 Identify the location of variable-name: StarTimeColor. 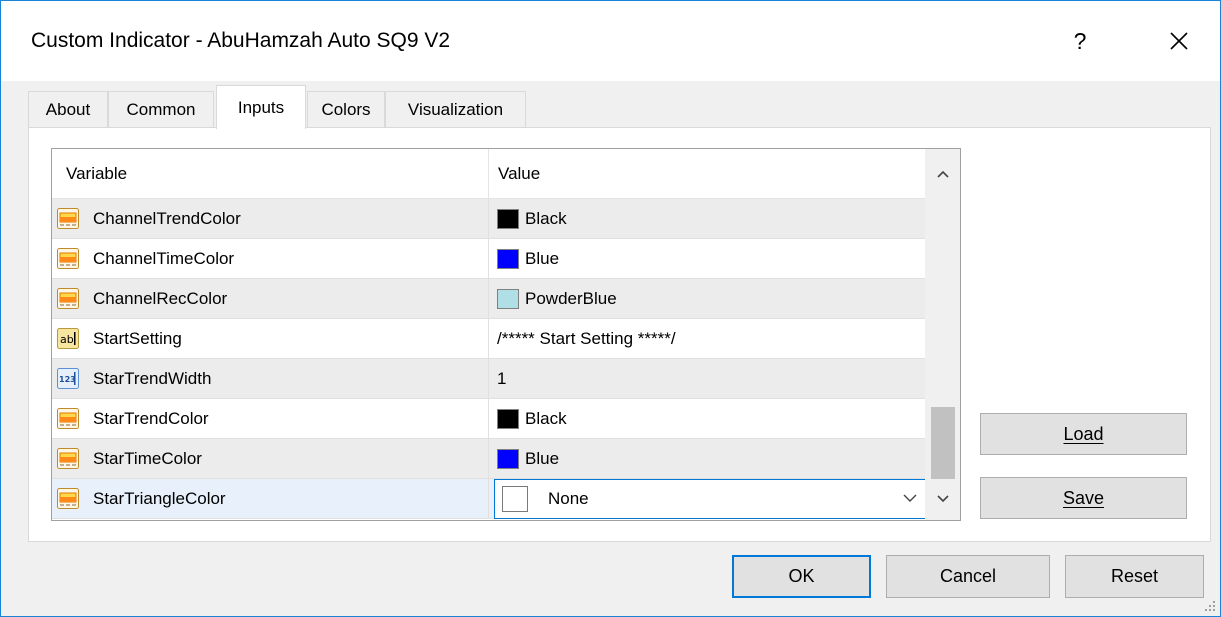
(147, 458).